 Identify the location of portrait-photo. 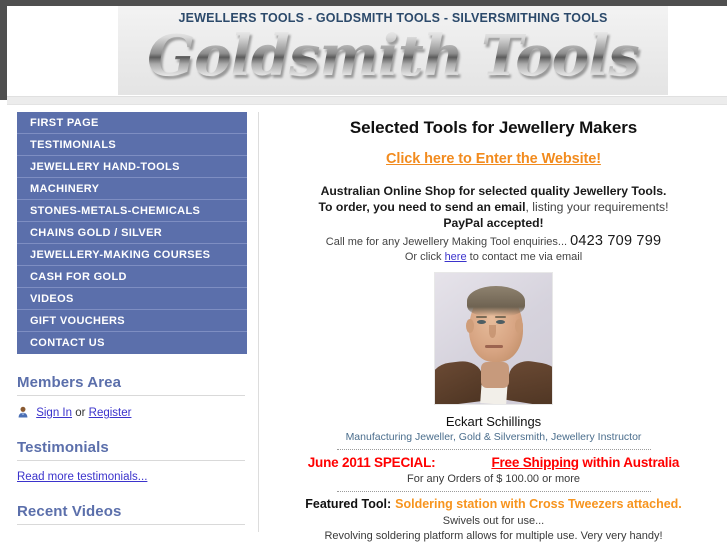
(493, 338).